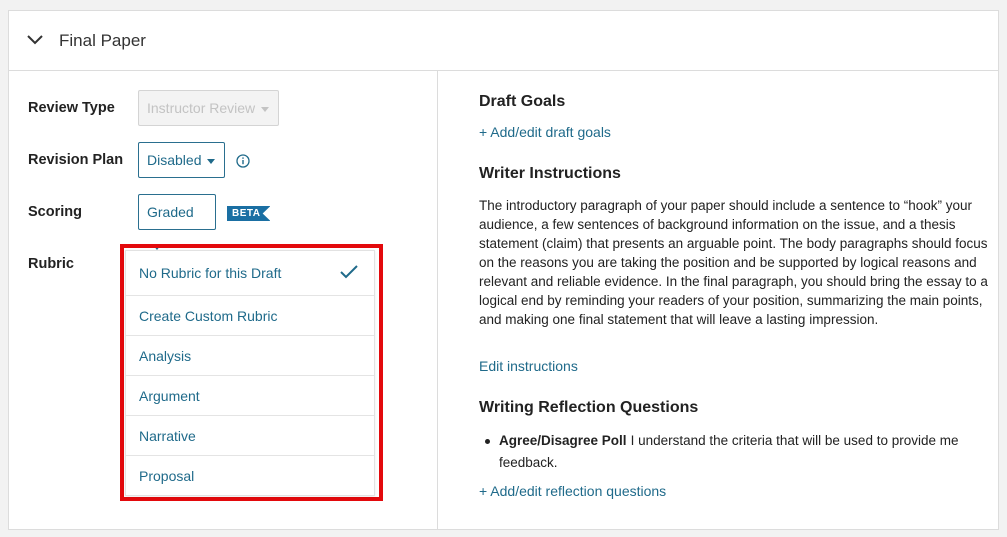 The image size is (1007, 537). I want to click on scoring-value: Graded, so click(170, 212).